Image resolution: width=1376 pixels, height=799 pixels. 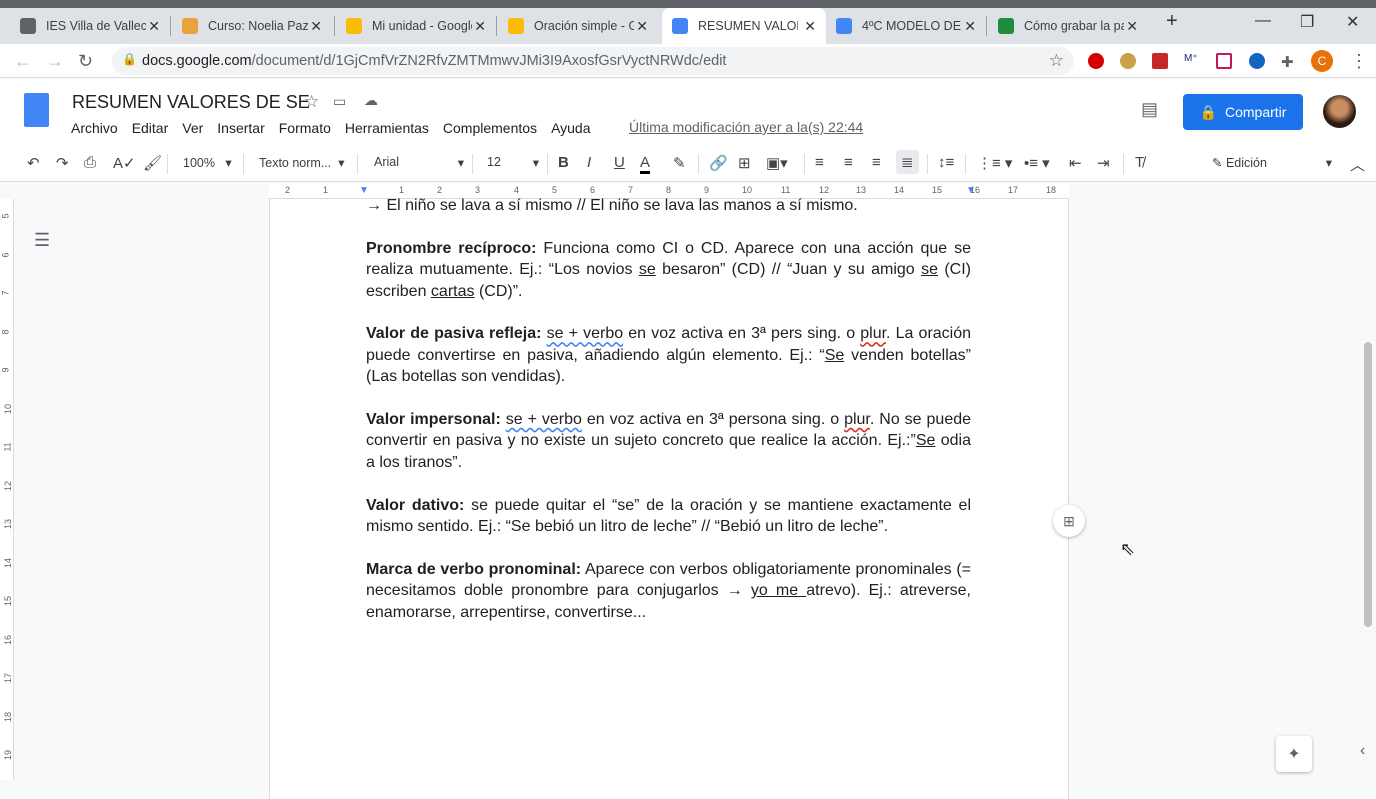 What do you see at coordinates (1307, 22) in the screenshot?
I see `restore-button: ❐` at bounding box center [1307, 22].